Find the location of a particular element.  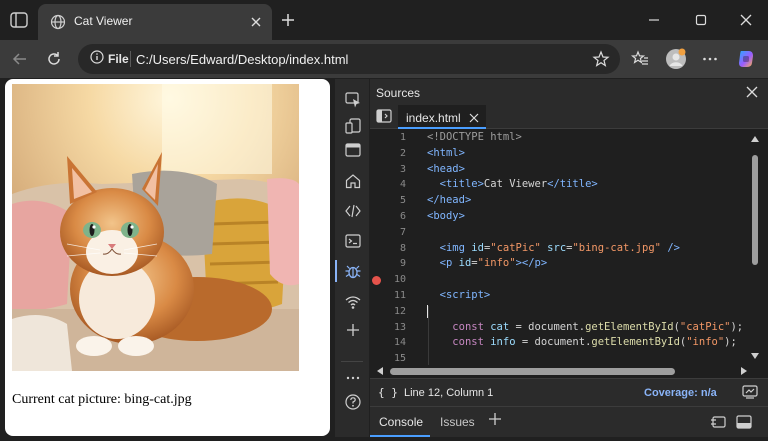

add-tool-icon is located at coordinates (353, 330).